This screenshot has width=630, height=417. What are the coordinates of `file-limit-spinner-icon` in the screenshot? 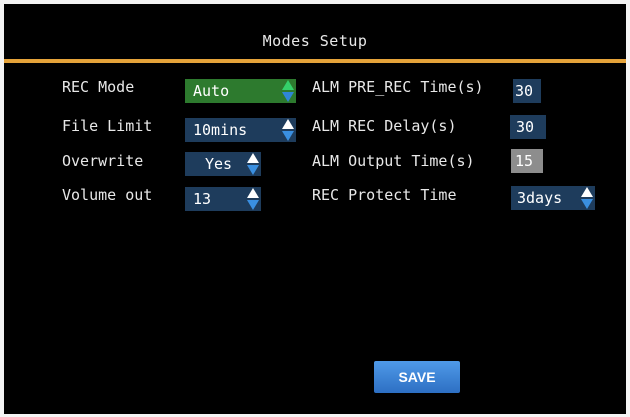 It's located at (288, 130).